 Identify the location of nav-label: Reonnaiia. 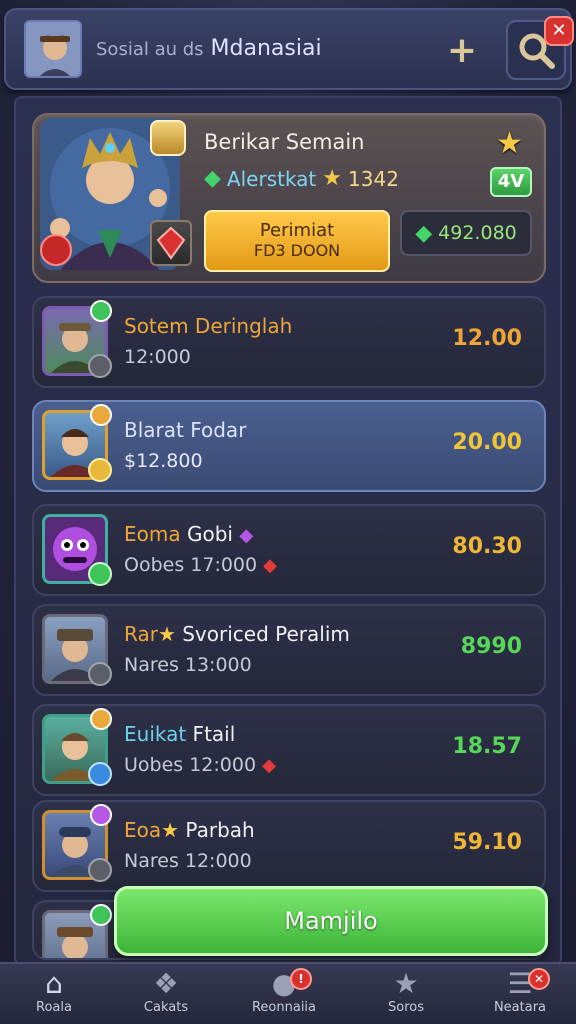
(284, 1007).